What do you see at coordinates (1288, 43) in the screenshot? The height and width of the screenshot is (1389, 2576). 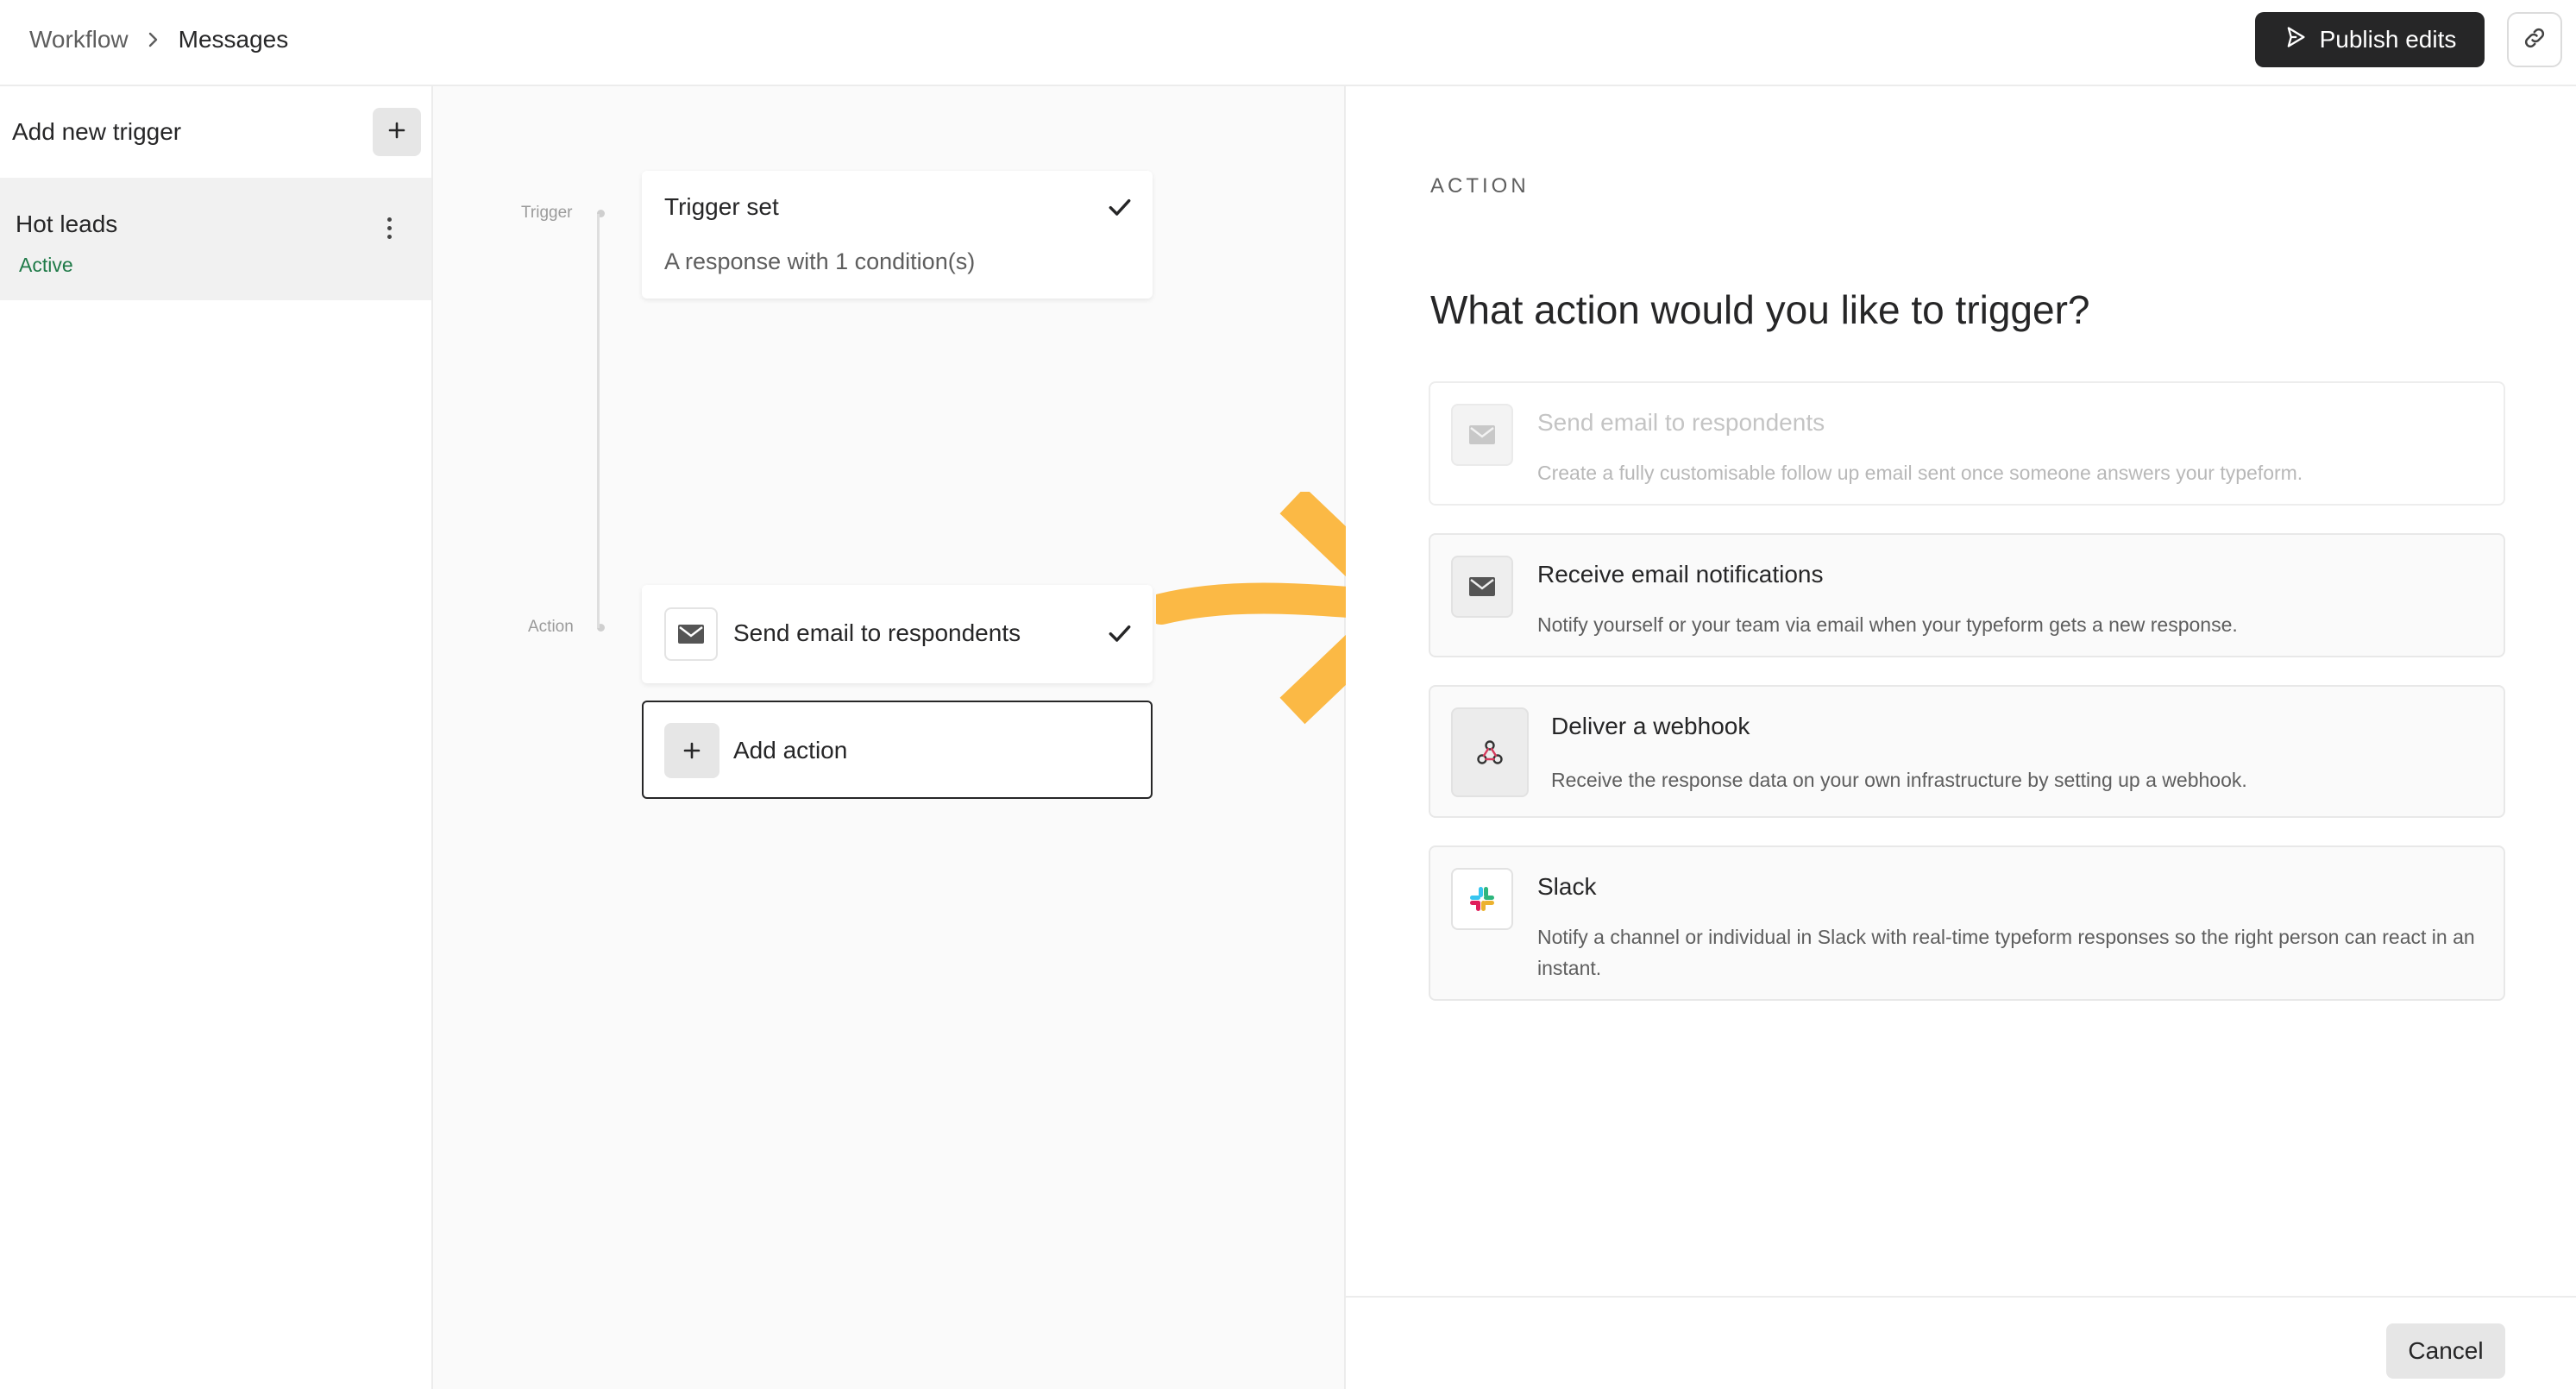 I see `top-bar: Workflow Messages Publish edits` at bounding box center [1288, 43].